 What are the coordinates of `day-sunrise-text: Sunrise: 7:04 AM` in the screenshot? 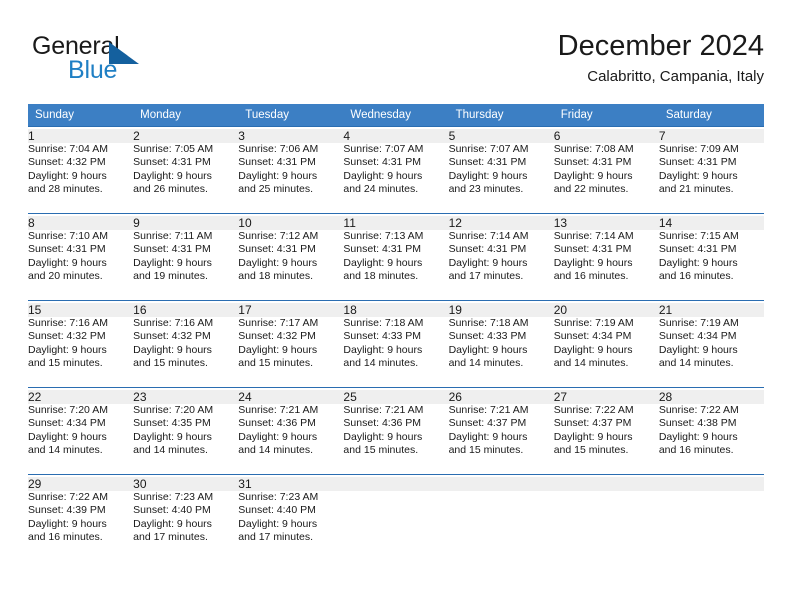 It's located at (68, 149).